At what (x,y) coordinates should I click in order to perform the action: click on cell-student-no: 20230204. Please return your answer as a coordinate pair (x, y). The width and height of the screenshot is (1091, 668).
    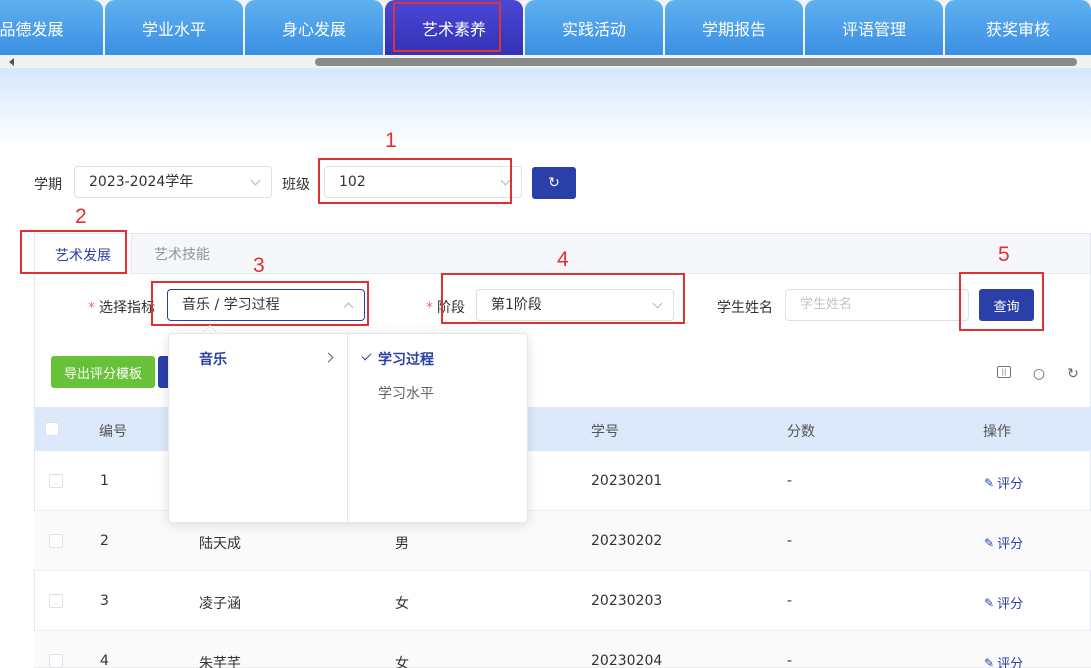
    Looking at the image, I should click on (627, 660).